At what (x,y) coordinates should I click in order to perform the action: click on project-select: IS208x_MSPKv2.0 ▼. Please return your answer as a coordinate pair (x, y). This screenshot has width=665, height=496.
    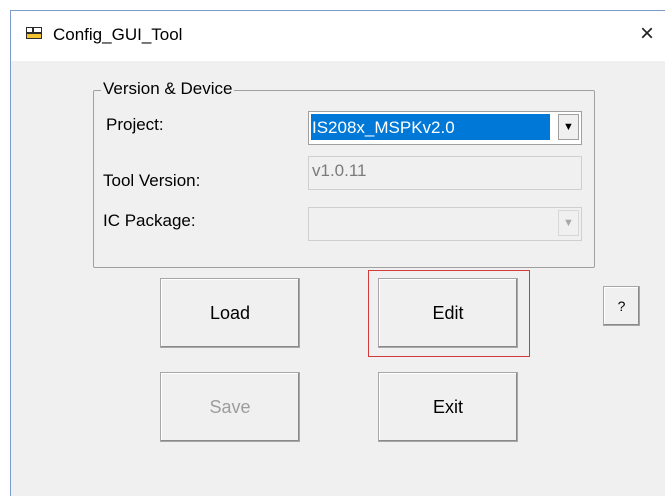
    Looking at the image, I should click on (445, 128).